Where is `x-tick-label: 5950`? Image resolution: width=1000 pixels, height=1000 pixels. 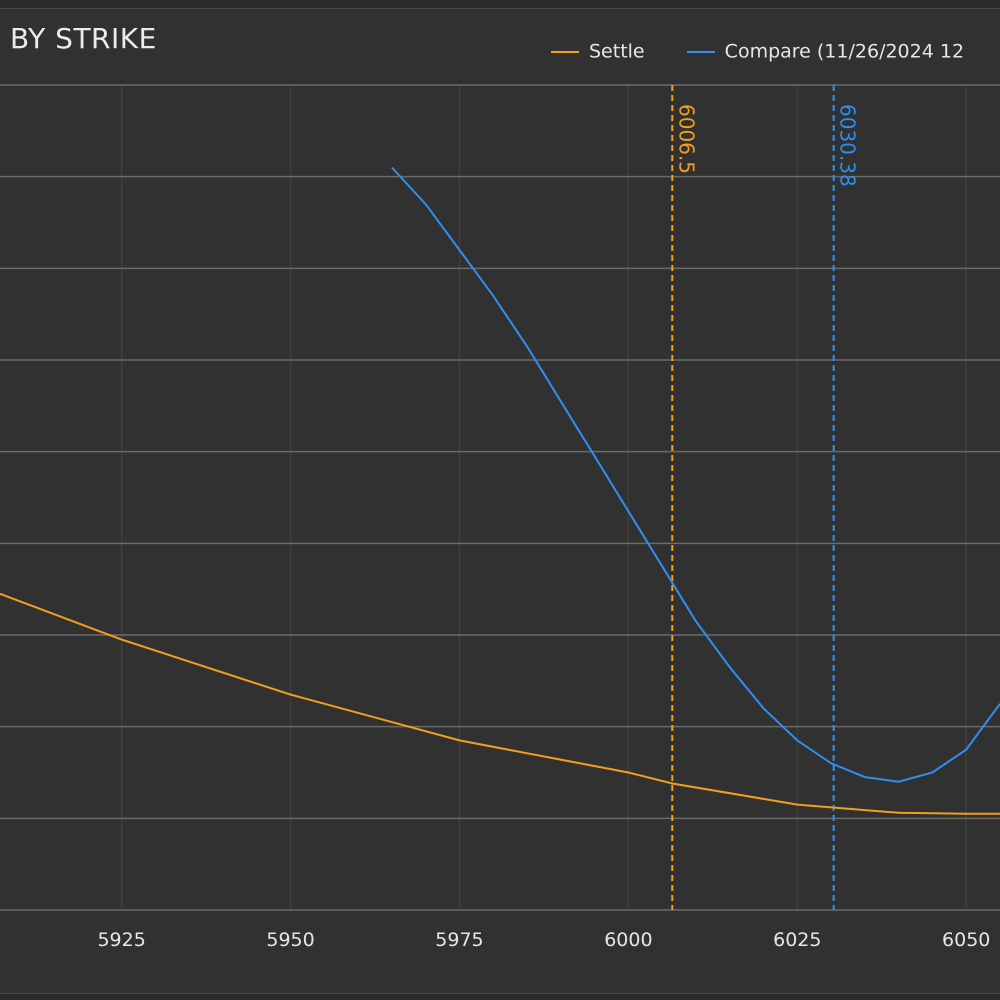
x-tick-label: 5950 is located at coordinates (290, 940).